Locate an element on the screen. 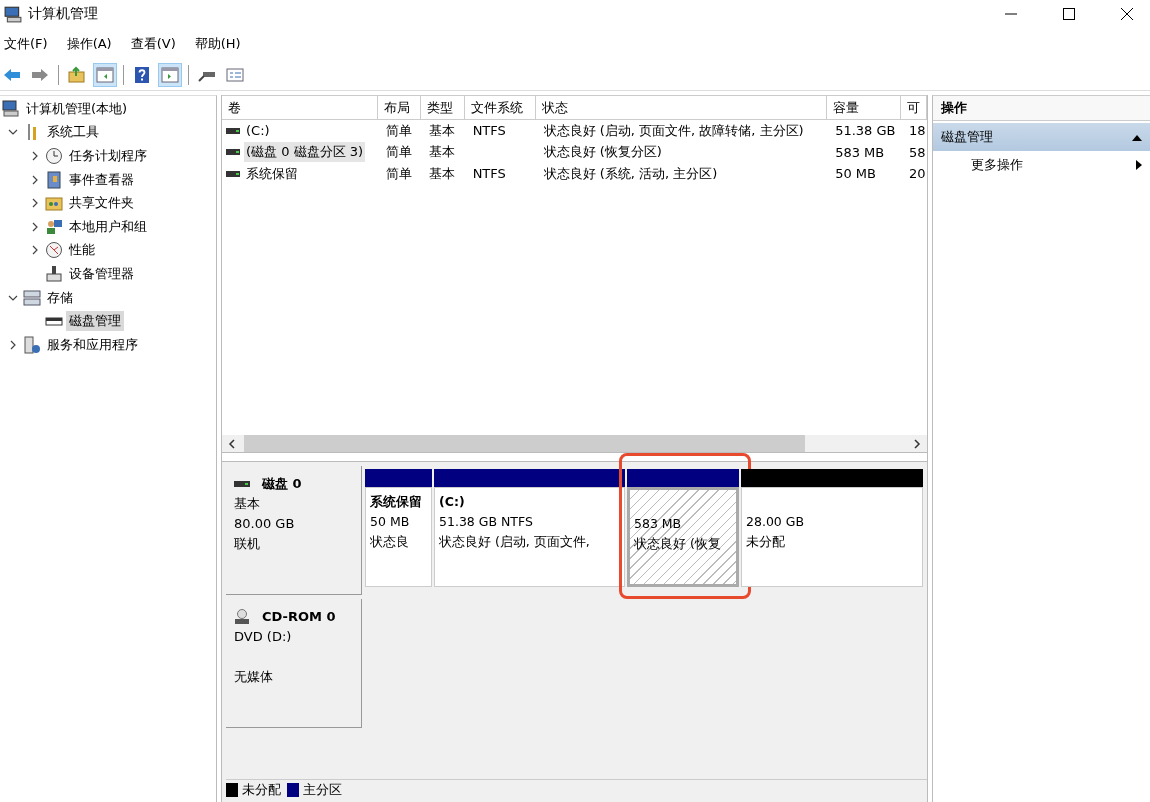 This screenshot has width=1150, height=802. column-header: 可 is located at coordinates (914, 107).